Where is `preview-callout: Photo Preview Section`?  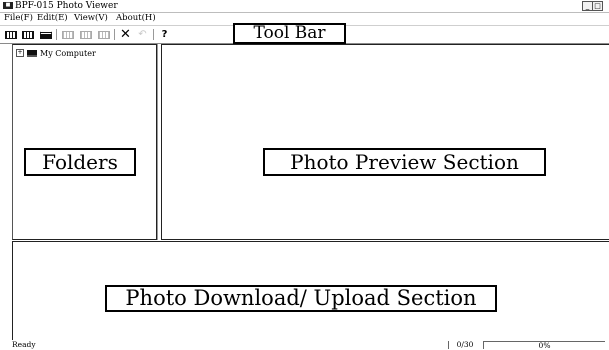
preview-callout: Photo Preview Section is located at coordinates (404, 162).